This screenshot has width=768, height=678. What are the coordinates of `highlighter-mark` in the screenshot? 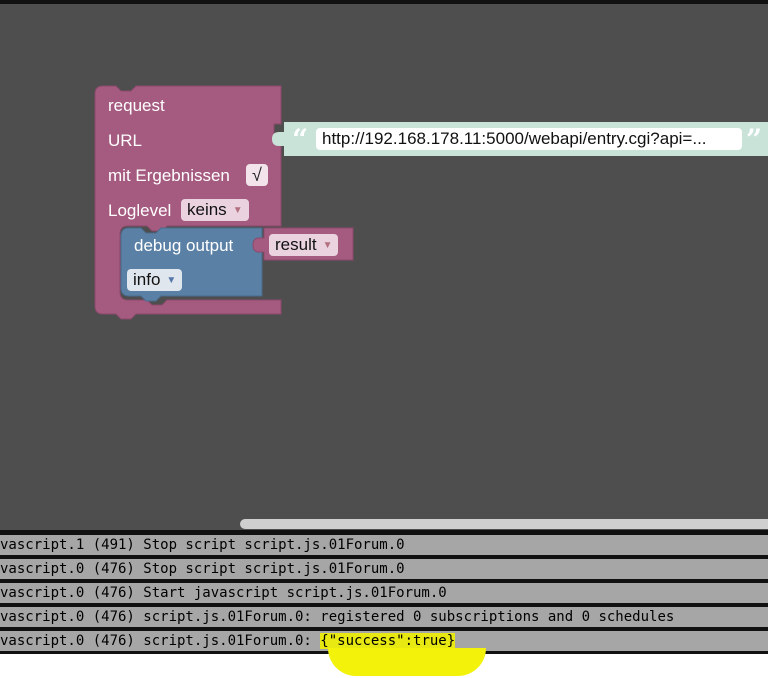 It's located at (407, 662).